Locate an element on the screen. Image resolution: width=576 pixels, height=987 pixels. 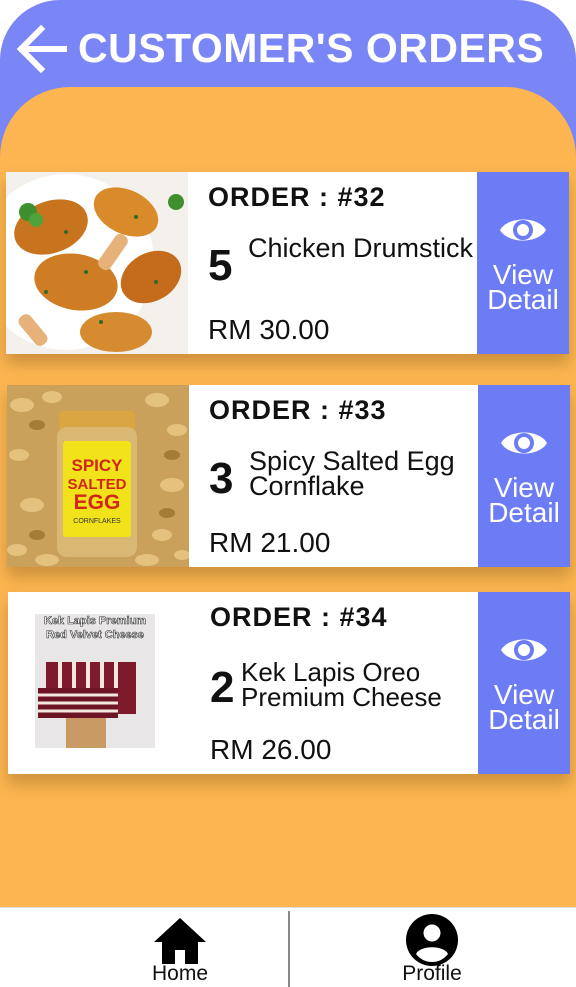
nav-home: Home is located at coordinates (180, 947).